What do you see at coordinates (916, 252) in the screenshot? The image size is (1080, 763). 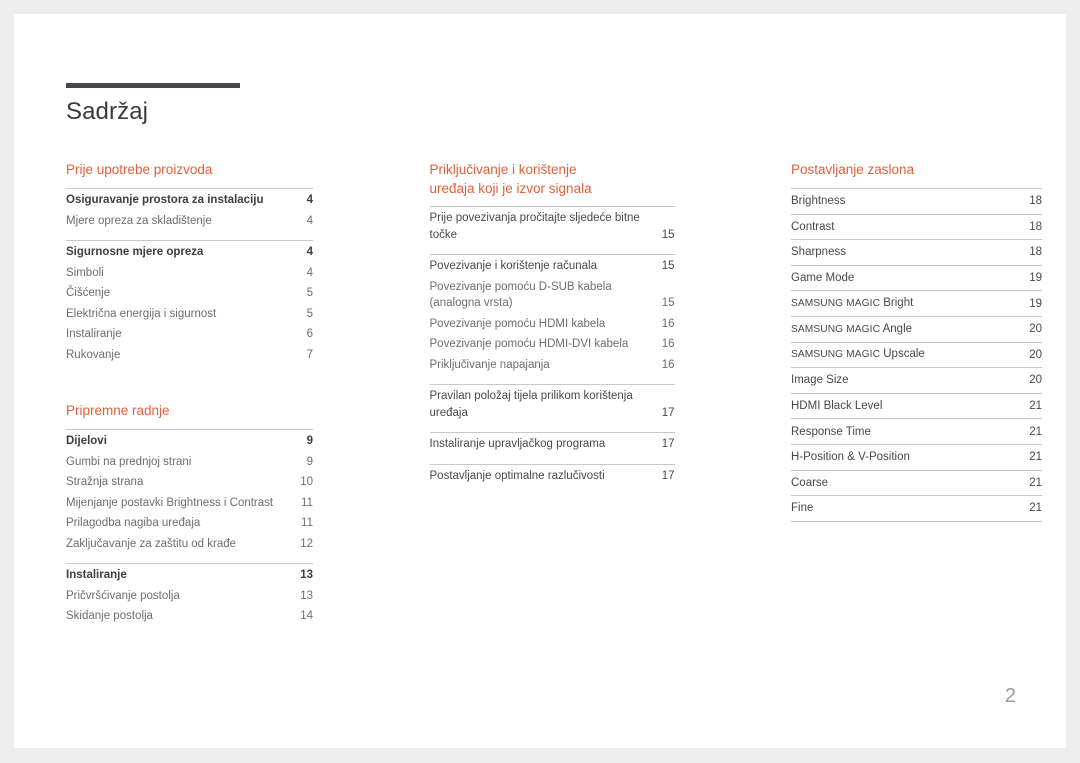 I see `toc-entry: Sharpness 18` at bounding box center [916, 252].